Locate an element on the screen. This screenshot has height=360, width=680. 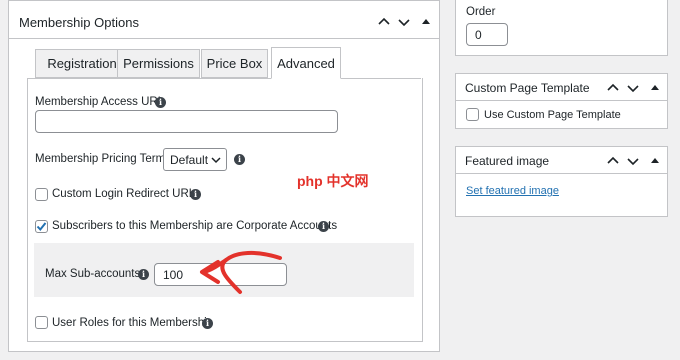
tab-price-box: Price Box is located at coordinates (234, 63).